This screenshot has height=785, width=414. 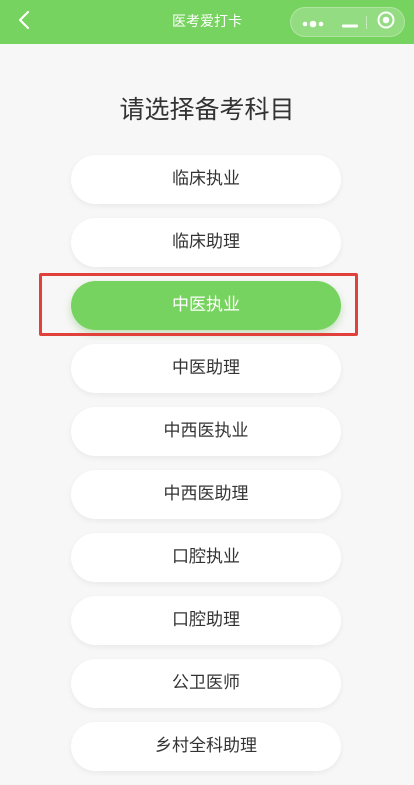 I want to click on subject-option-button: 口腔助理, so click(x=206, y=620).